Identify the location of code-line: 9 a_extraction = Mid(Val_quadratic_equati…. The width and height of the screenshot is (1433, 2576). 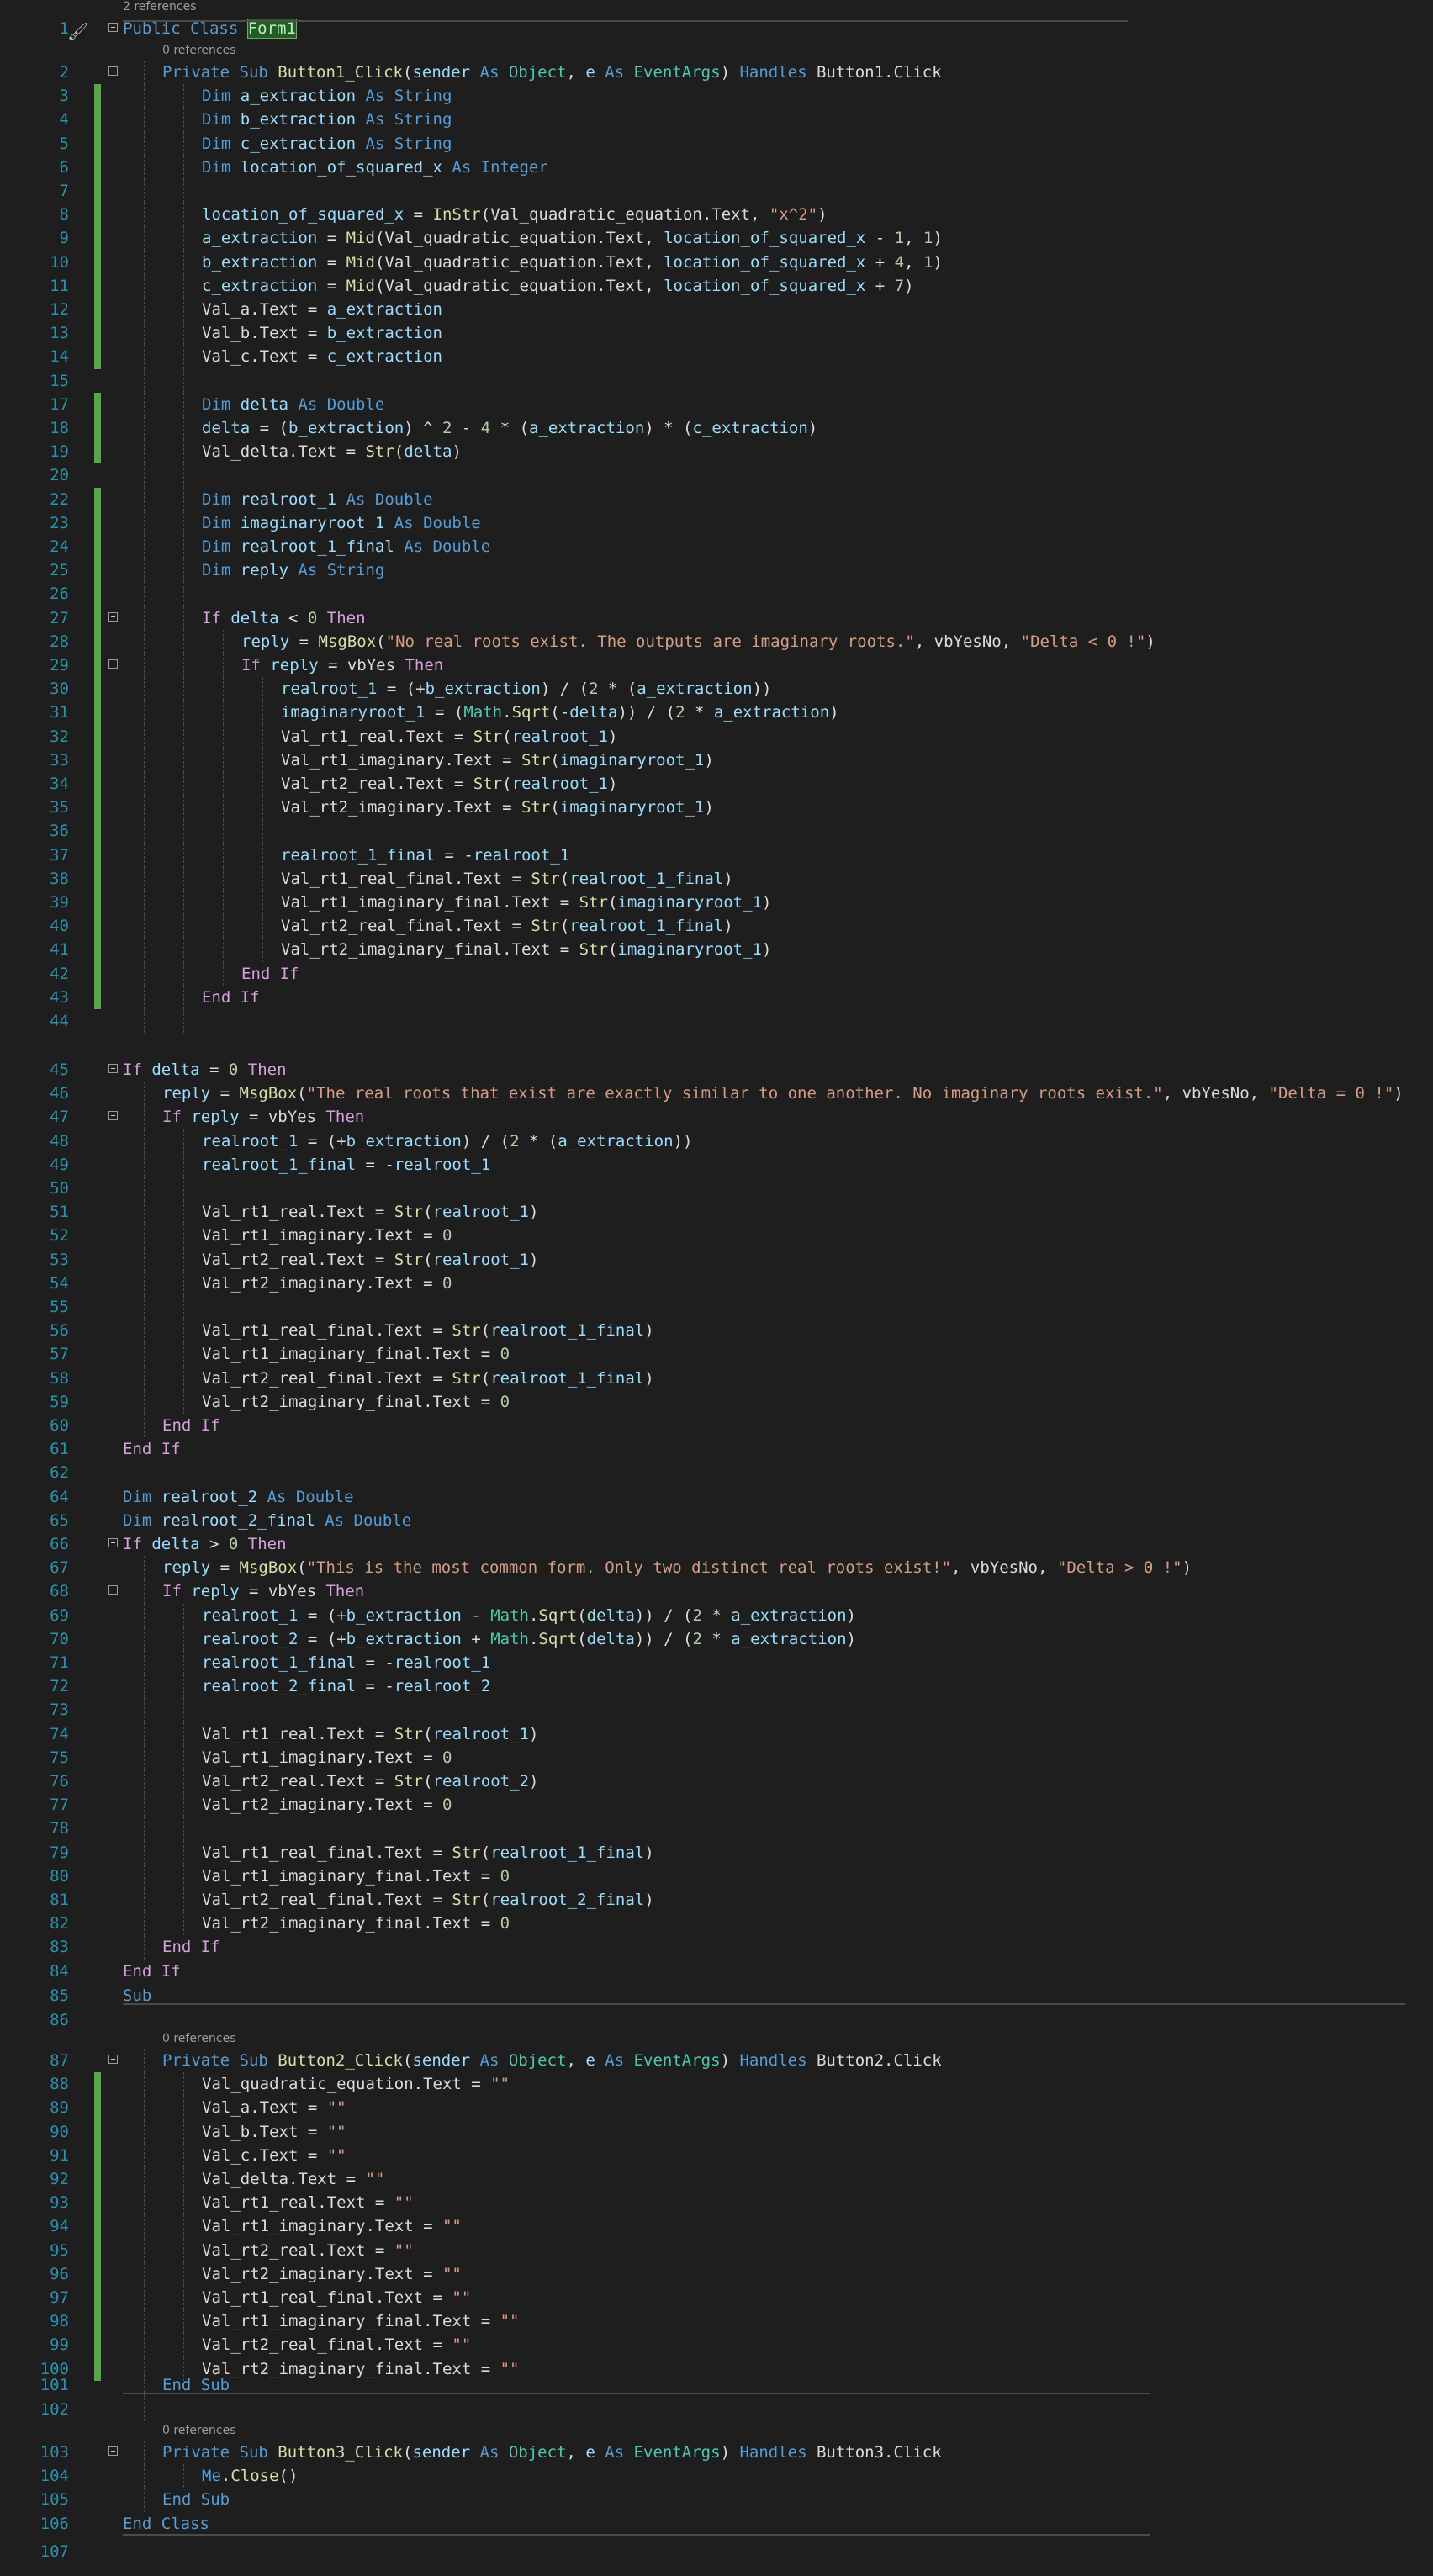
(716, 238).